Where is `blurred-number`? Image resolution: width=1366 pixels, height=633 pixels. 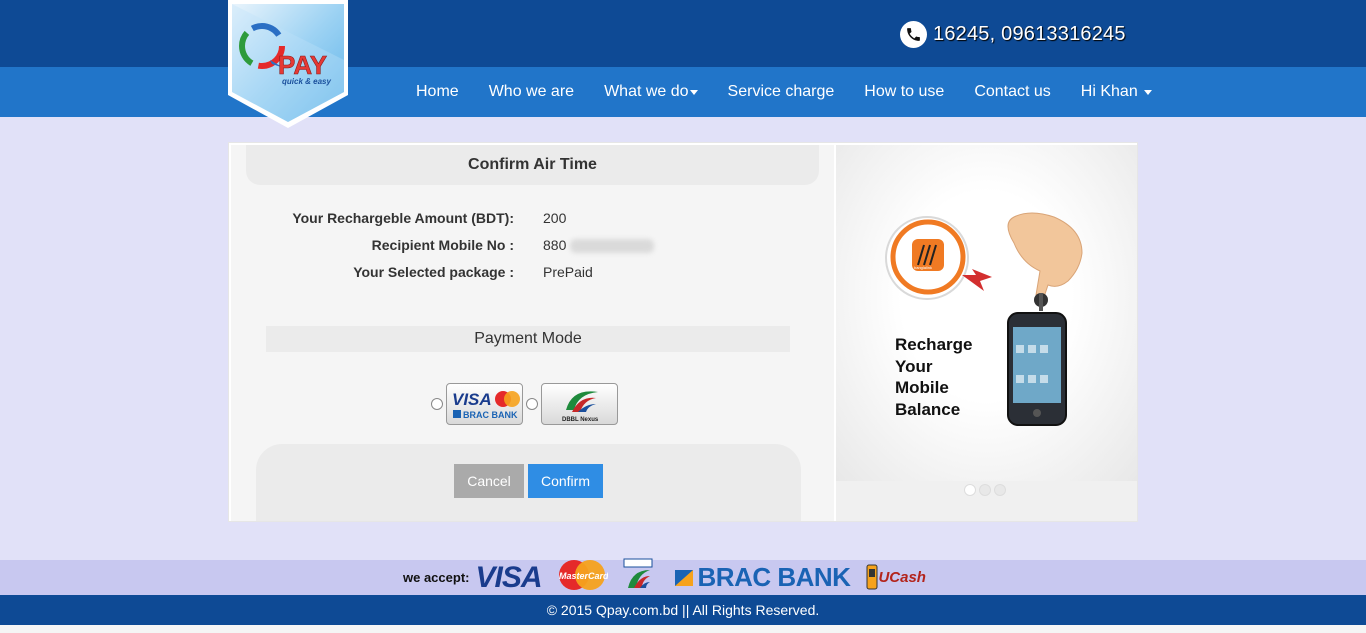
blurred-number is located at coordinates (612, 246).